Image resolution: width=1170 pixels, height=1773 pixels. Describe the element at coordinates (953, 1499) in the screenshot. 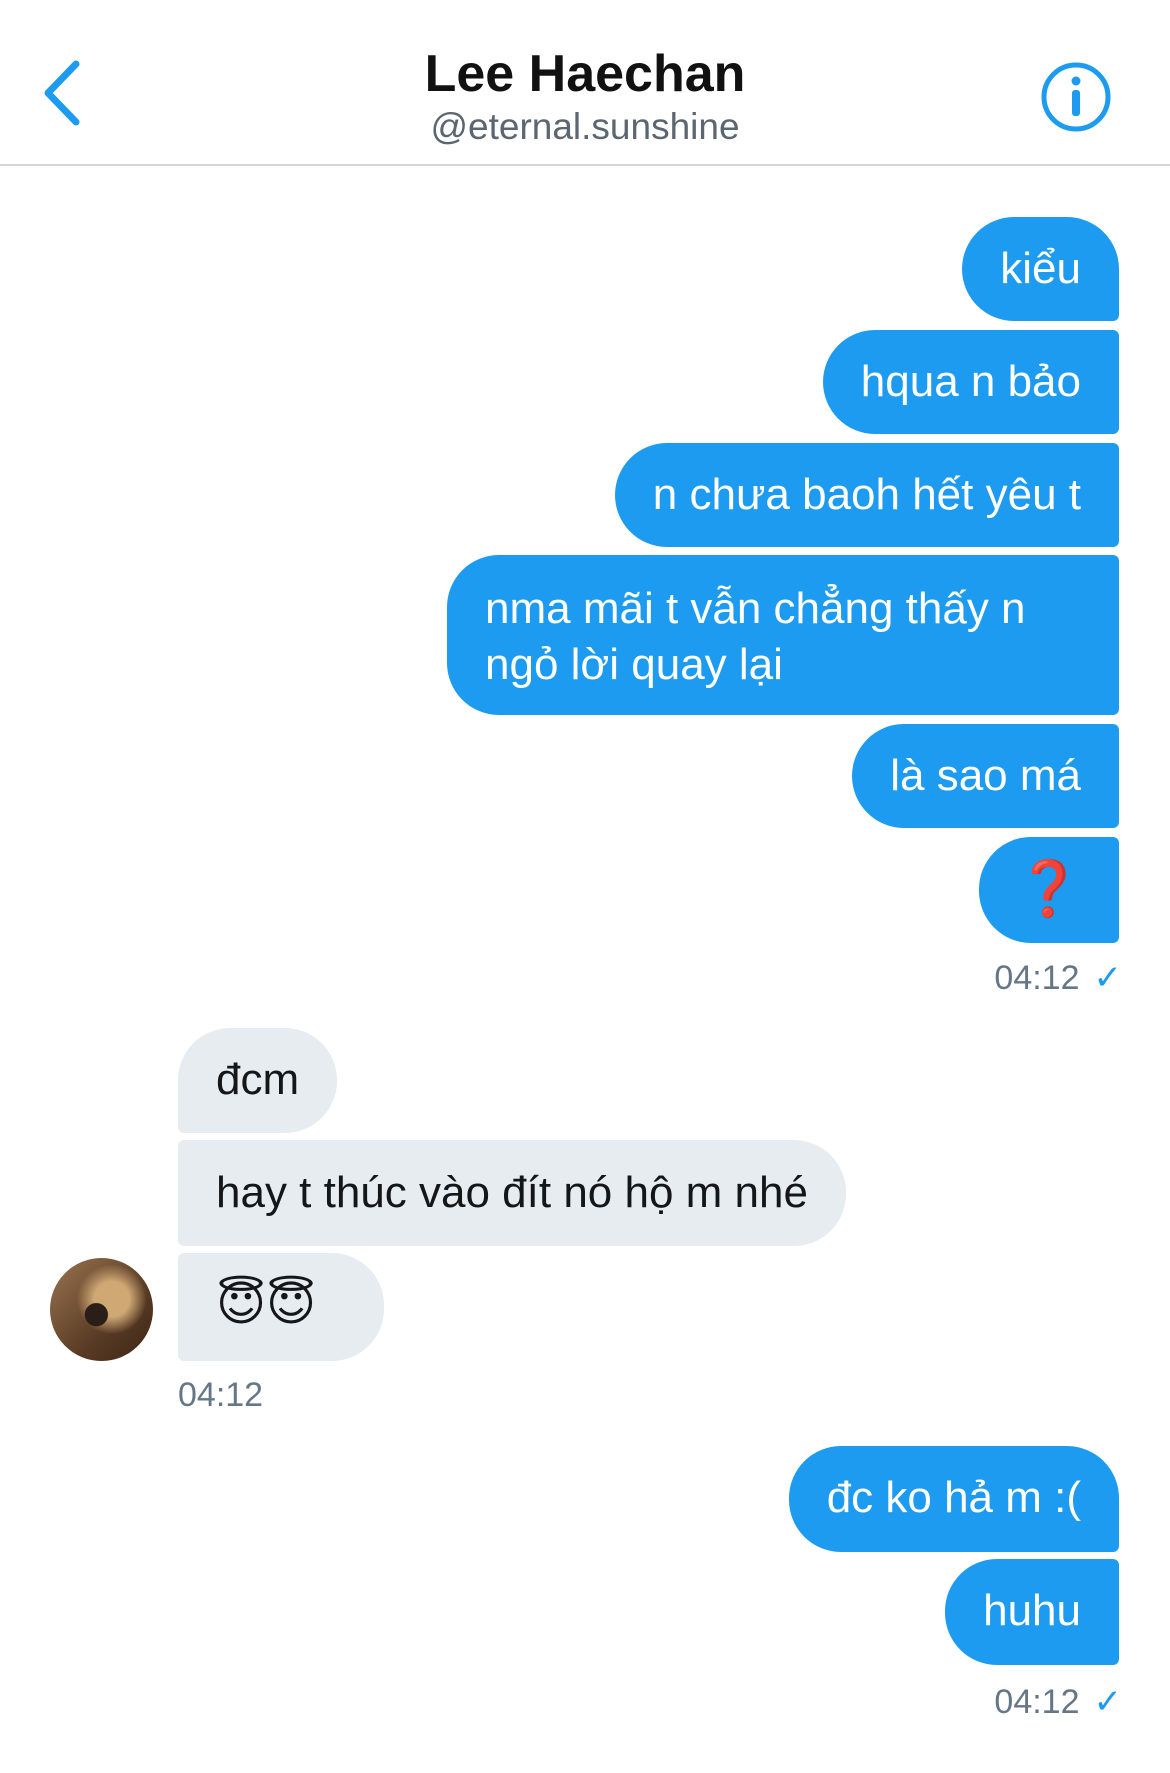

I see `message-bubble-outgoing: đc ko hả m :(` at that location.